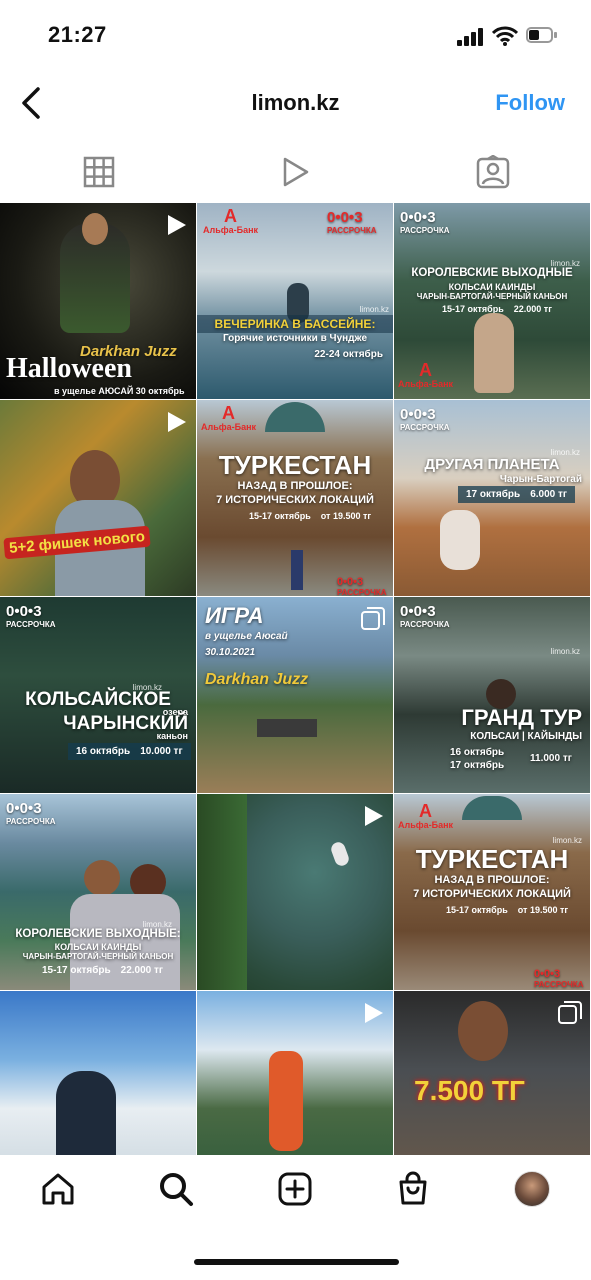  I want to click on create-icon, so click(295, 1189).